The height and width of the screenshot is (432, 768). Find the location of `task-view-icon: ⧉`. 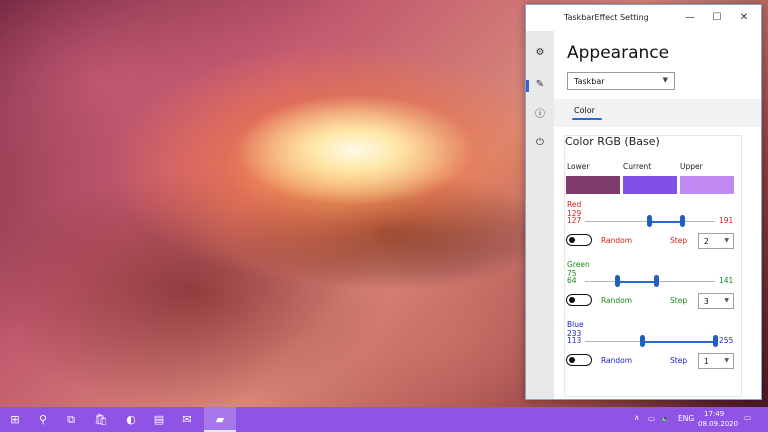

task-view-icon: ⧉ is located at coordinates (71, 420).